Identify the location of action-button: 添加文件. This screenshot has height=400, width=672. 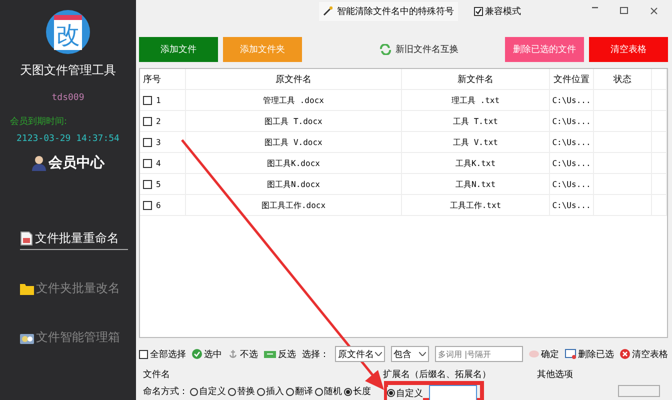
(178, 49).